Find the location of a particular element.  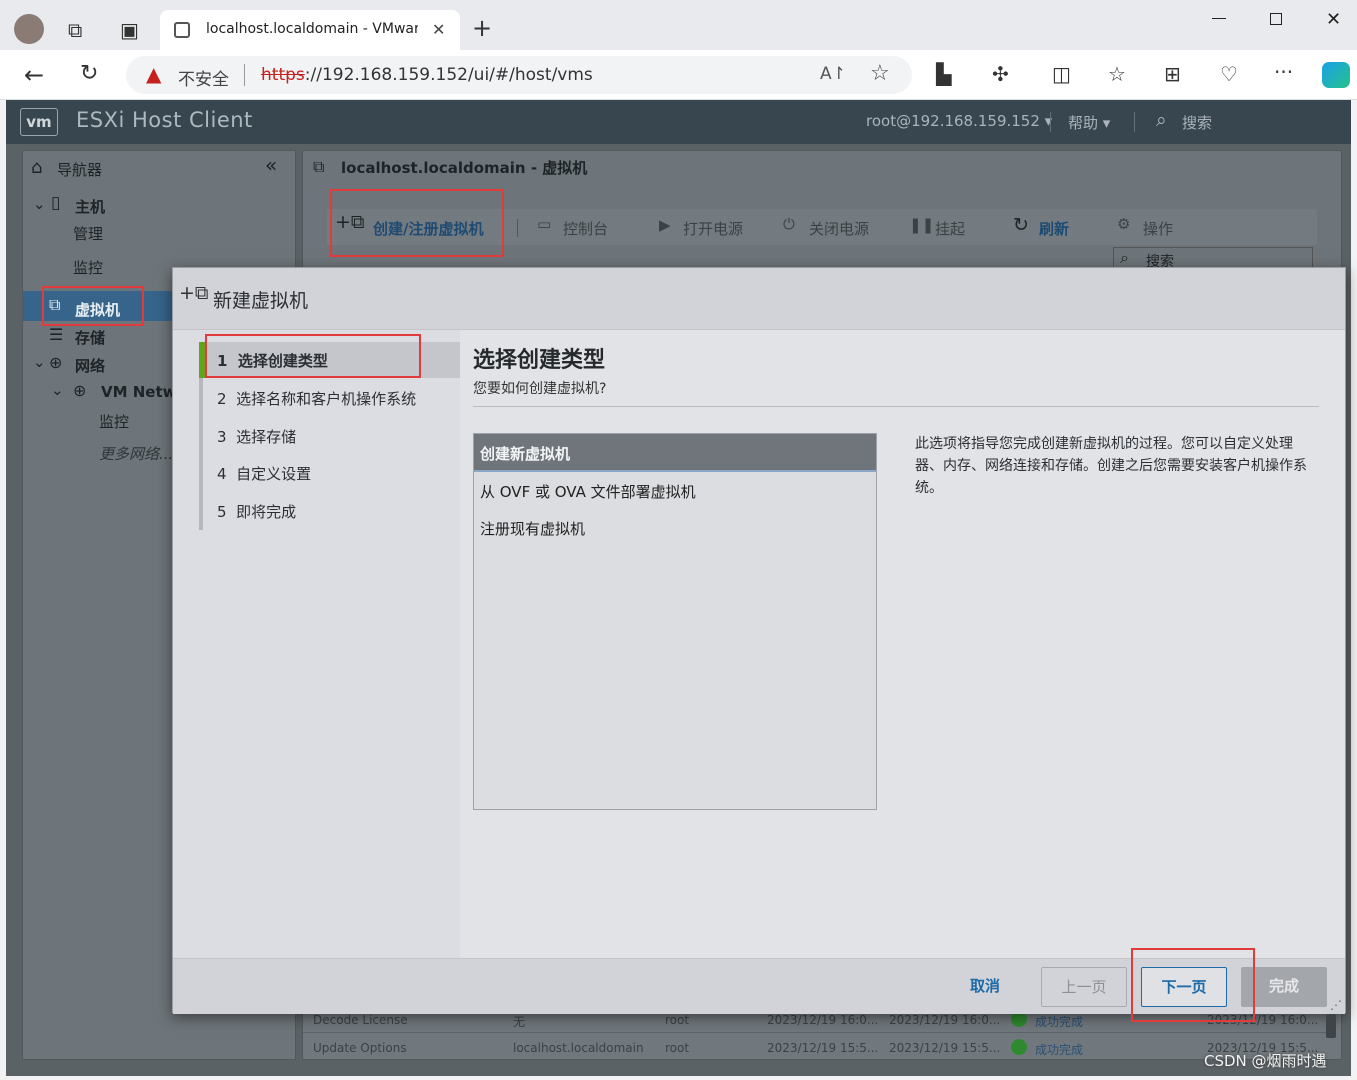

console-button: 控制台 is located at coordinates (585, 228).